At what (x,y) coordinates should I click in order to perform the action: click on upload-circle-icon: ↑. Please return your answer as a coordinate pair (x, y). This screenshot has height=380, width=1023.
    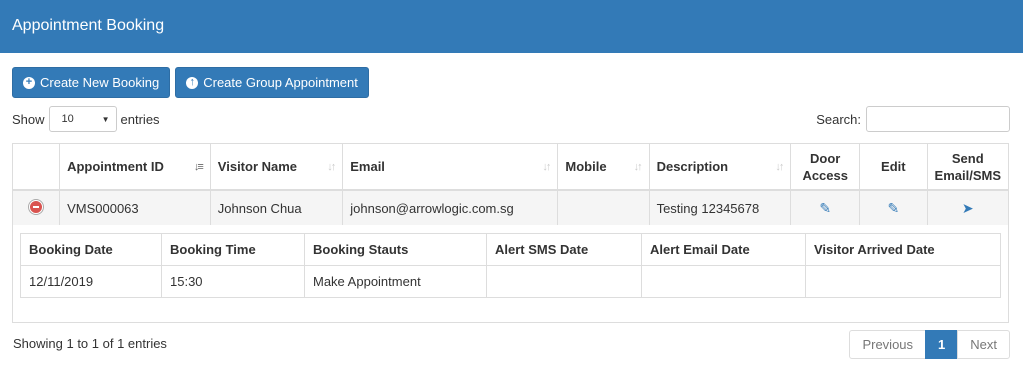
    Looking at the image, I should click on (192, 82).